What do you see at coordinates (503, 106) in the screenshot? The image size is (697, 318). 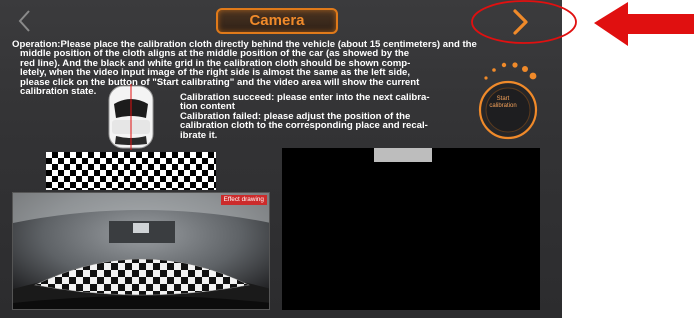 I see `start-label-line: calibration` at bounding box center [503, 106].